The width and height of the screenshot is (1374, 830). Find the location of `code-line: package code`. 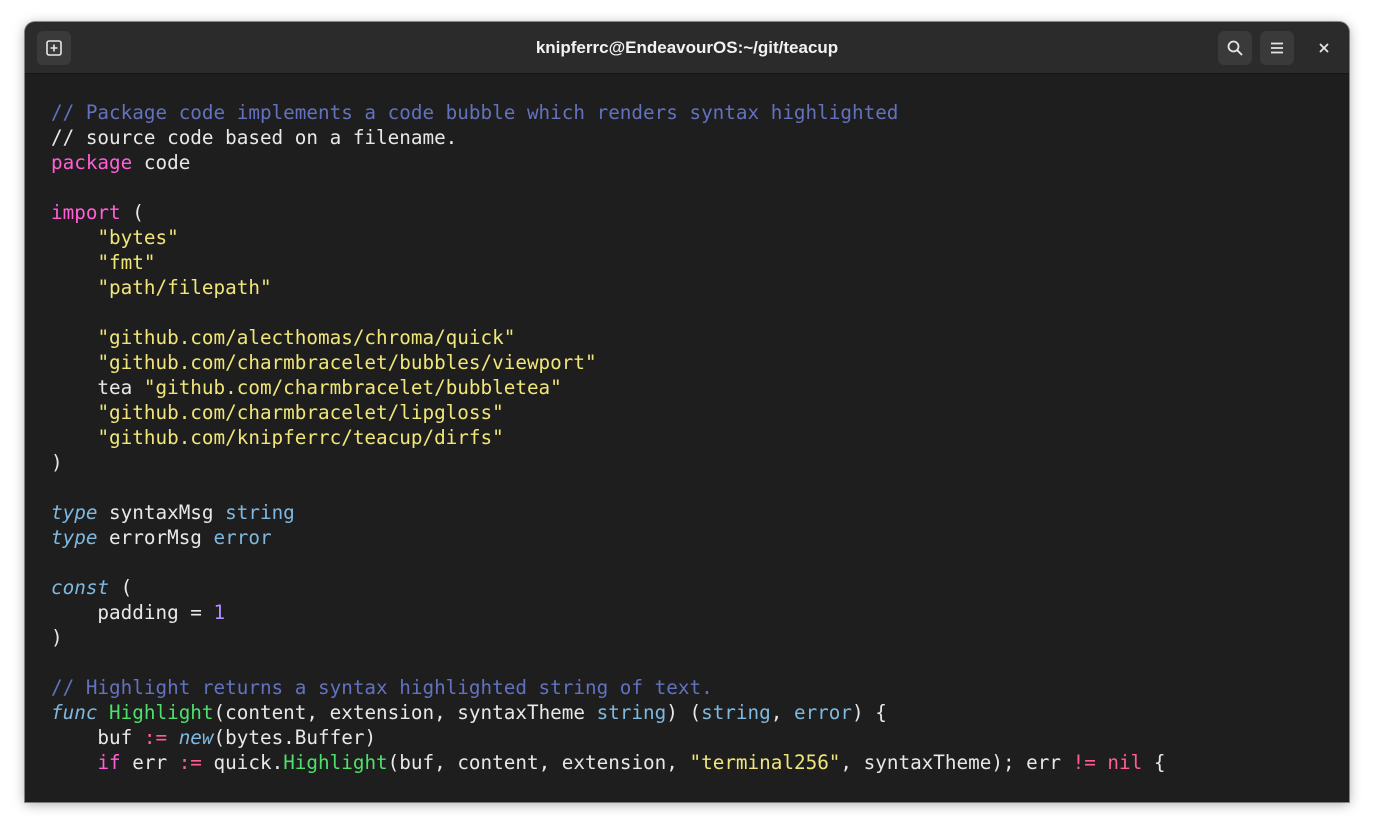

code-line: package code is located at coordinates (695, 162).